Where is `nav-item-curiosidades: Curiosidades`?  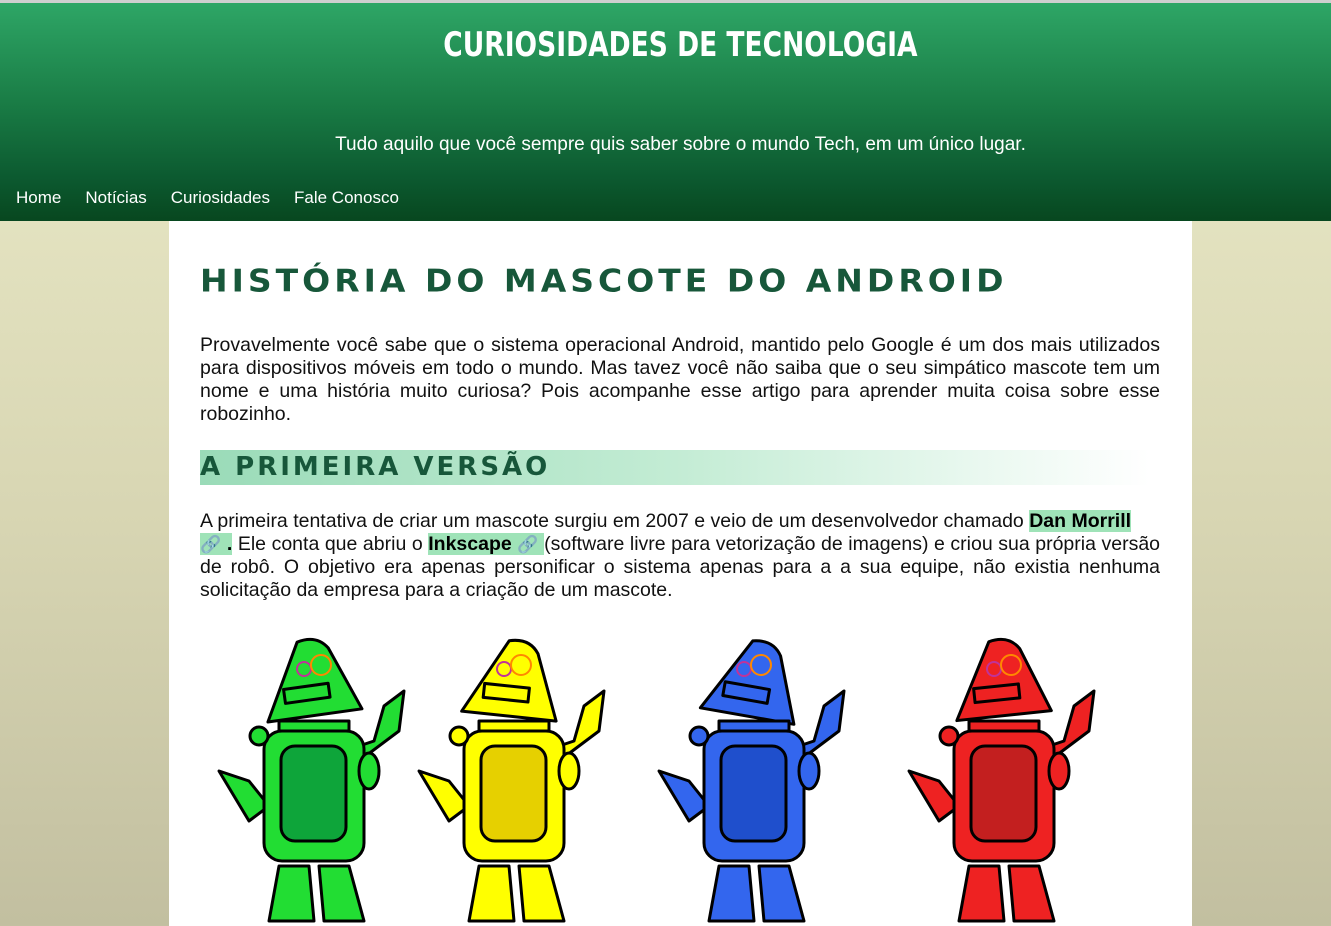 nav-item-curiosidades: Curiosidades is located at coordinates (220, 198).